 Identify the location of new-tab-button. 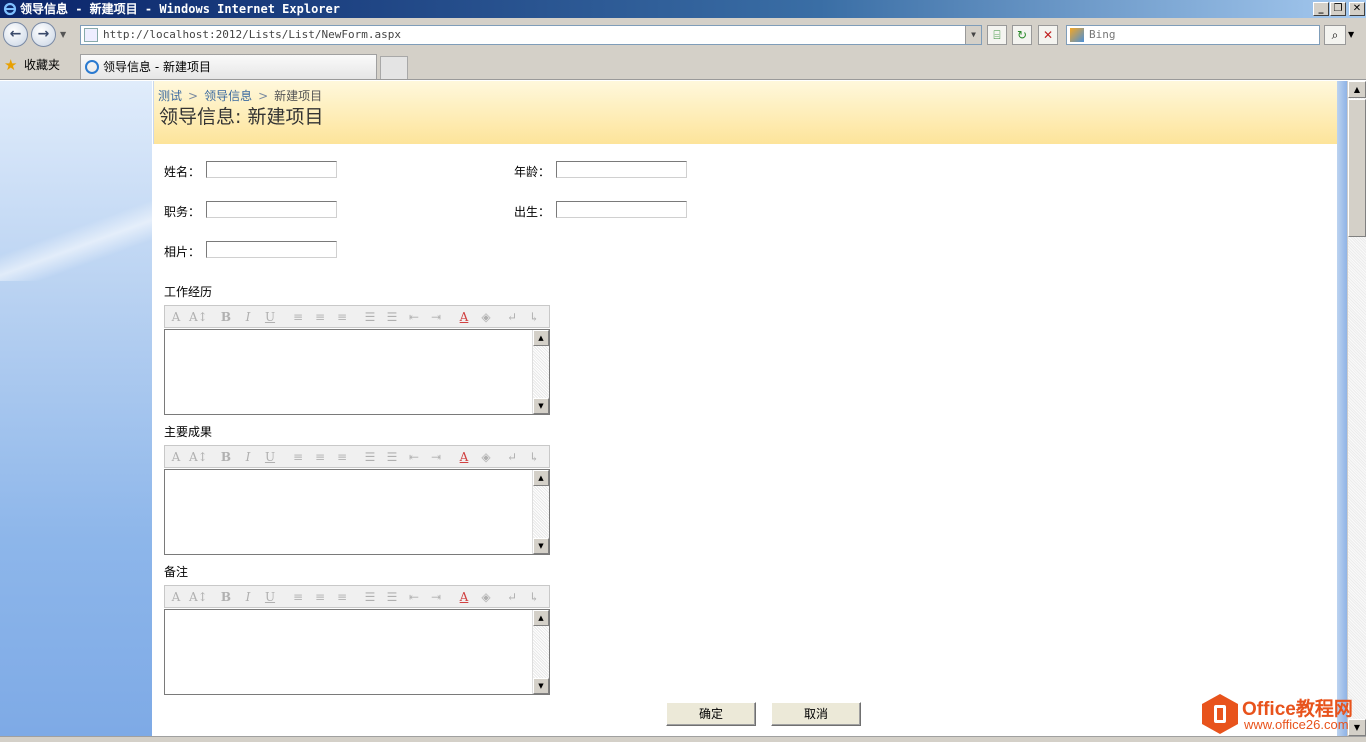
(394, 67).